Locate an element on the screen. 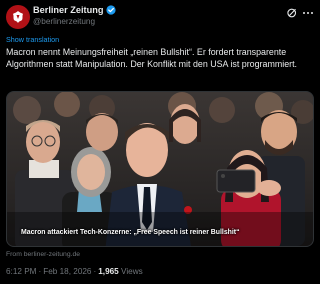 The image size is (320, 284). avatar is located at coordinates (18, 17).